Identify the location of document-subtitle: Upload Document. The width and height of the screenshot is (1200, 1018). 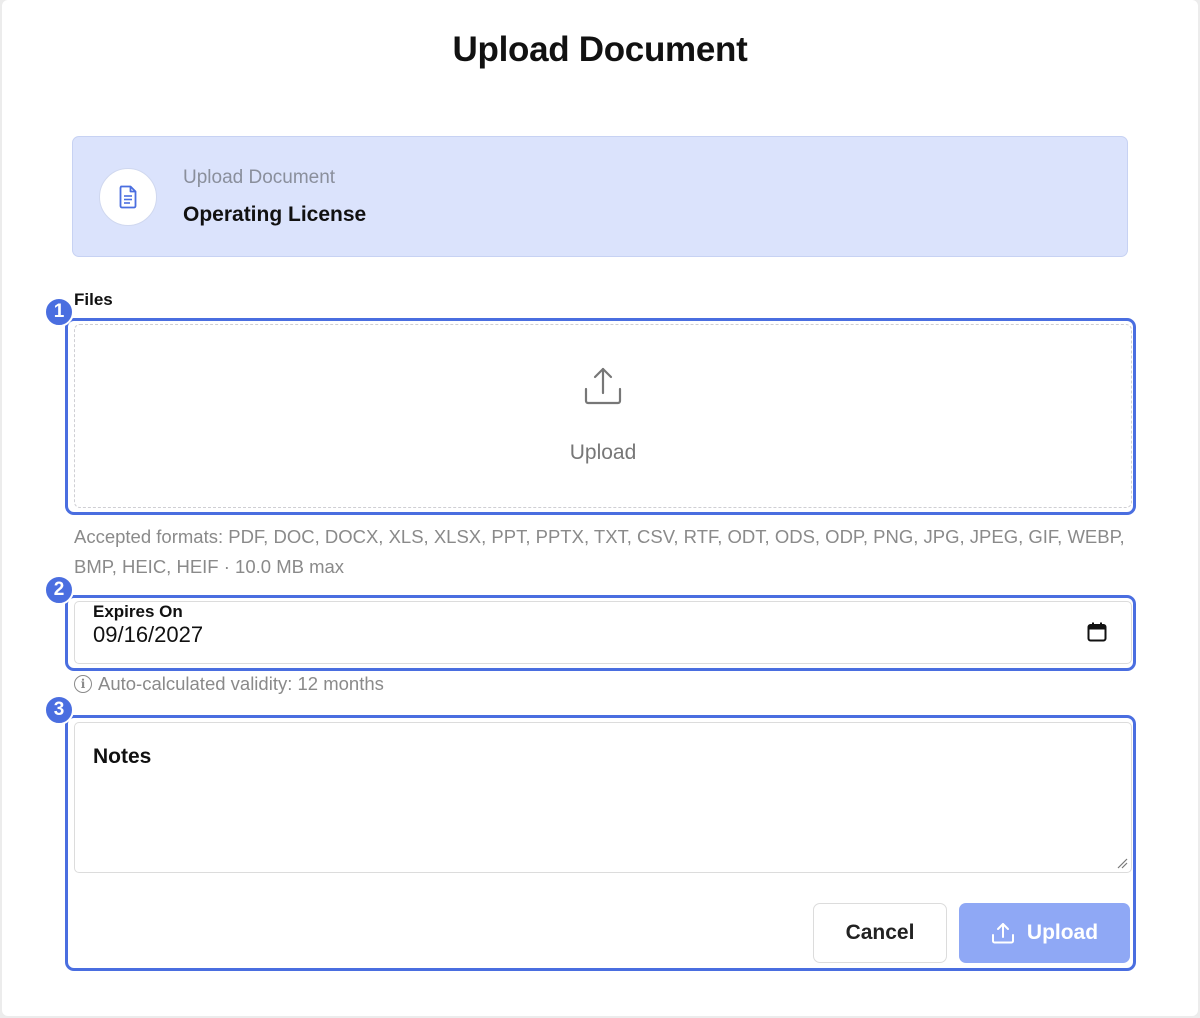
(259, 177).